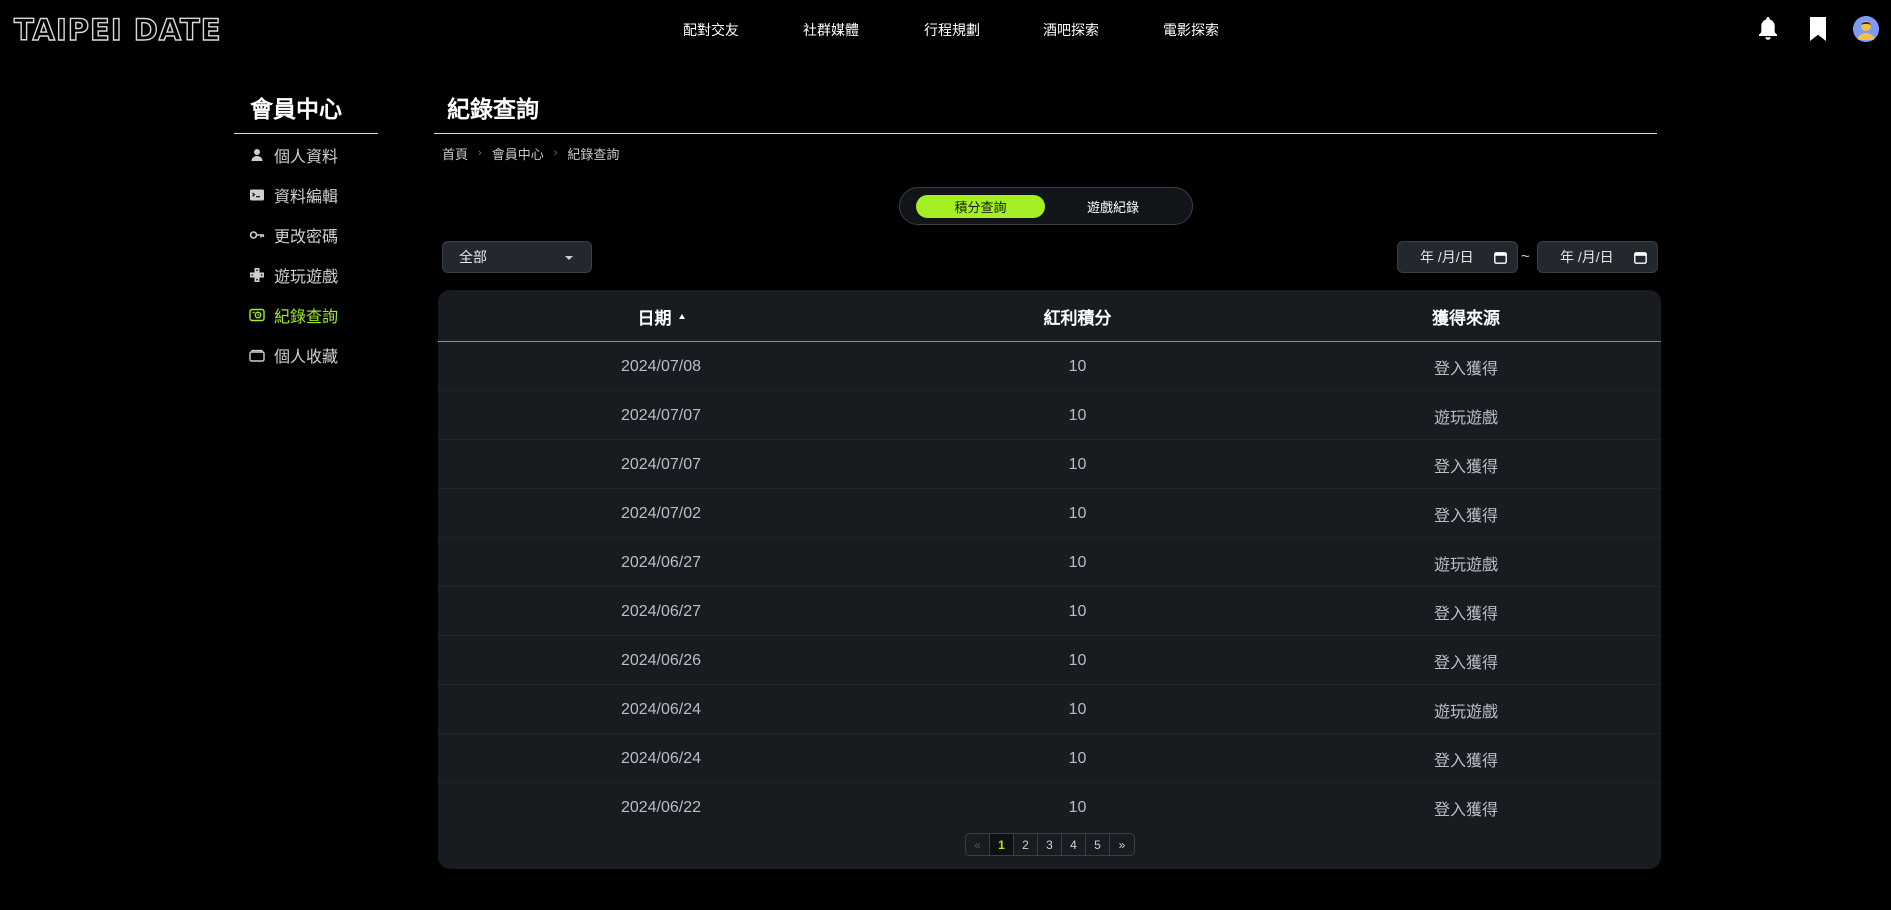 This screenshot has height=910, width=1891. I want to click on source-filter-select: 全部, so click(517, 257).